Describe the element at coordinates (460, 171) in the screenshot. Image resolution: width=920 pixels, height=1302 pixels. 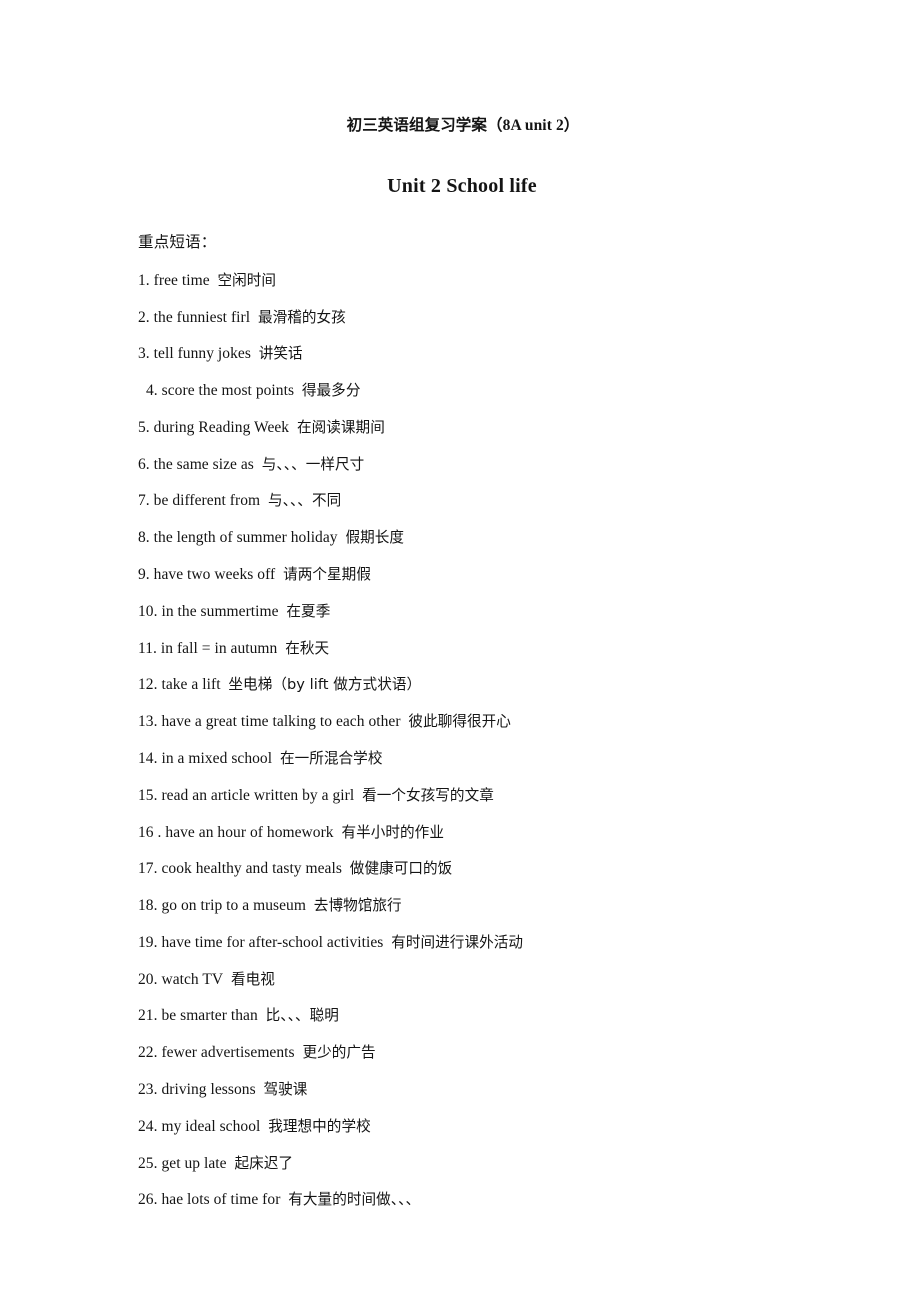
I see `page-title: Unit 2 School life` at that location.